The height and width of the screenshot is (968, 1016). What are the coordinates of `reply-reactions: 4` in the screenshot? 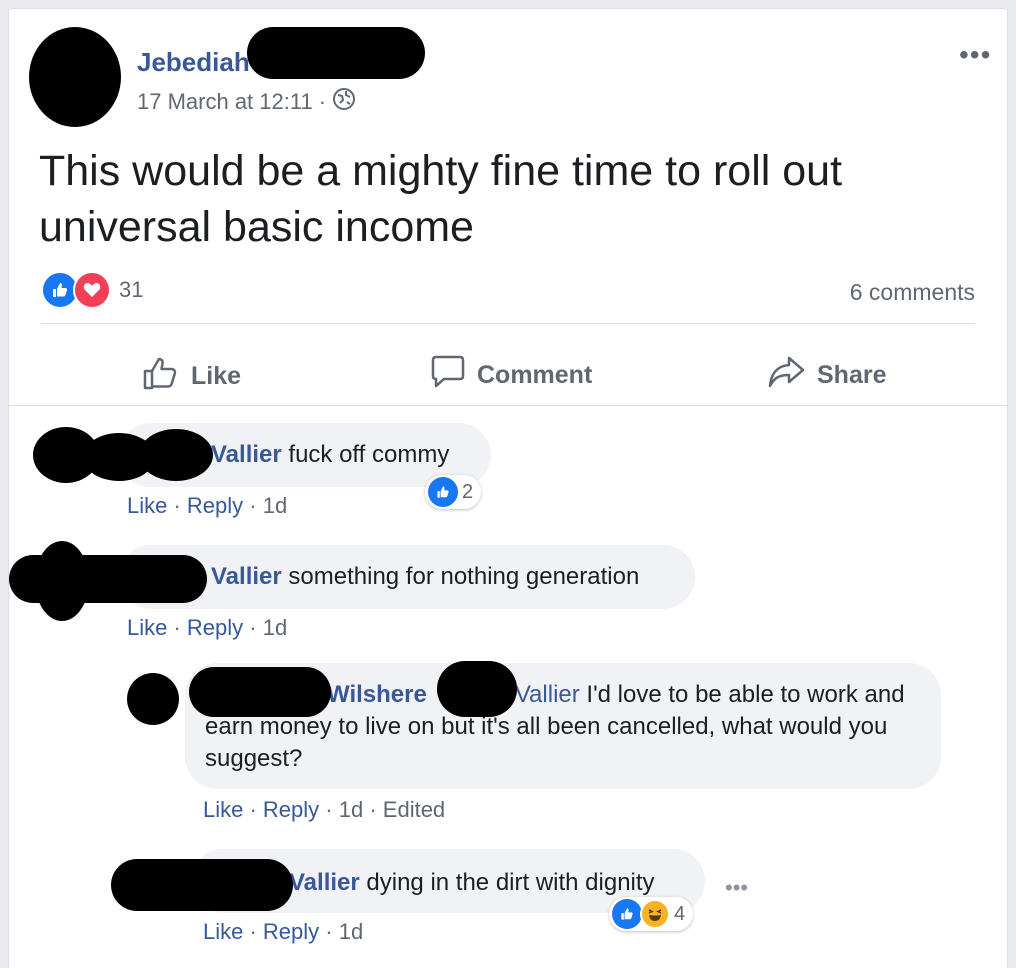 It's located at (651, 914).